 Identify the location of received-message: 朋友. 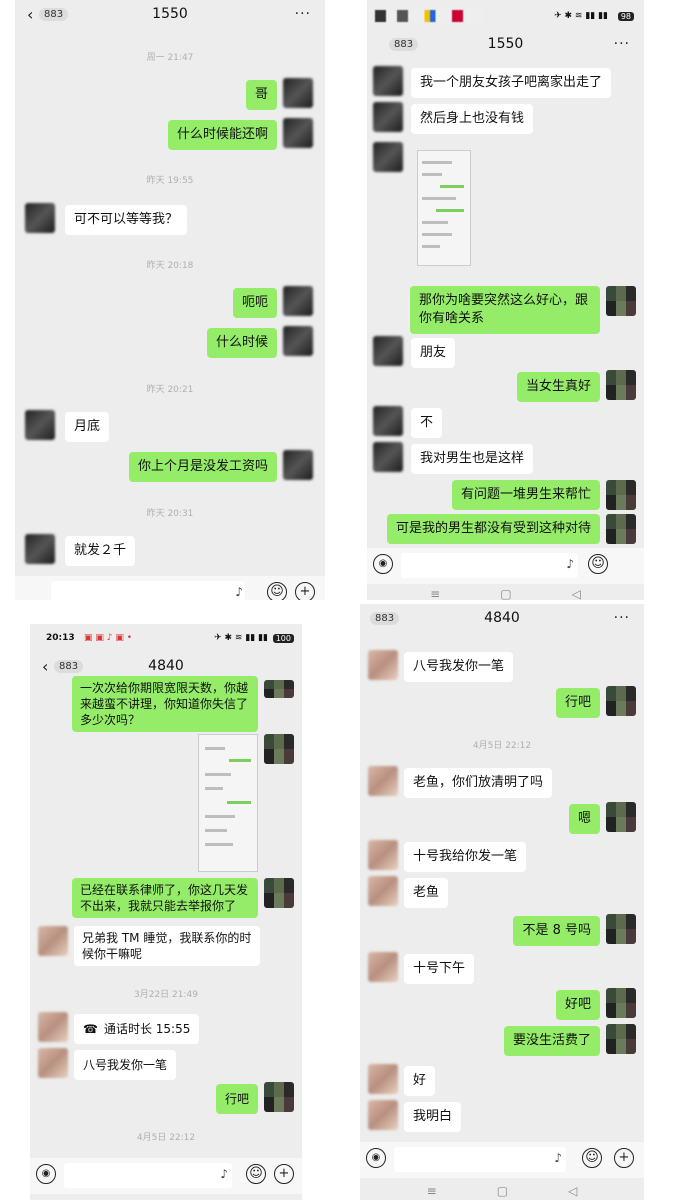
(433, 353).